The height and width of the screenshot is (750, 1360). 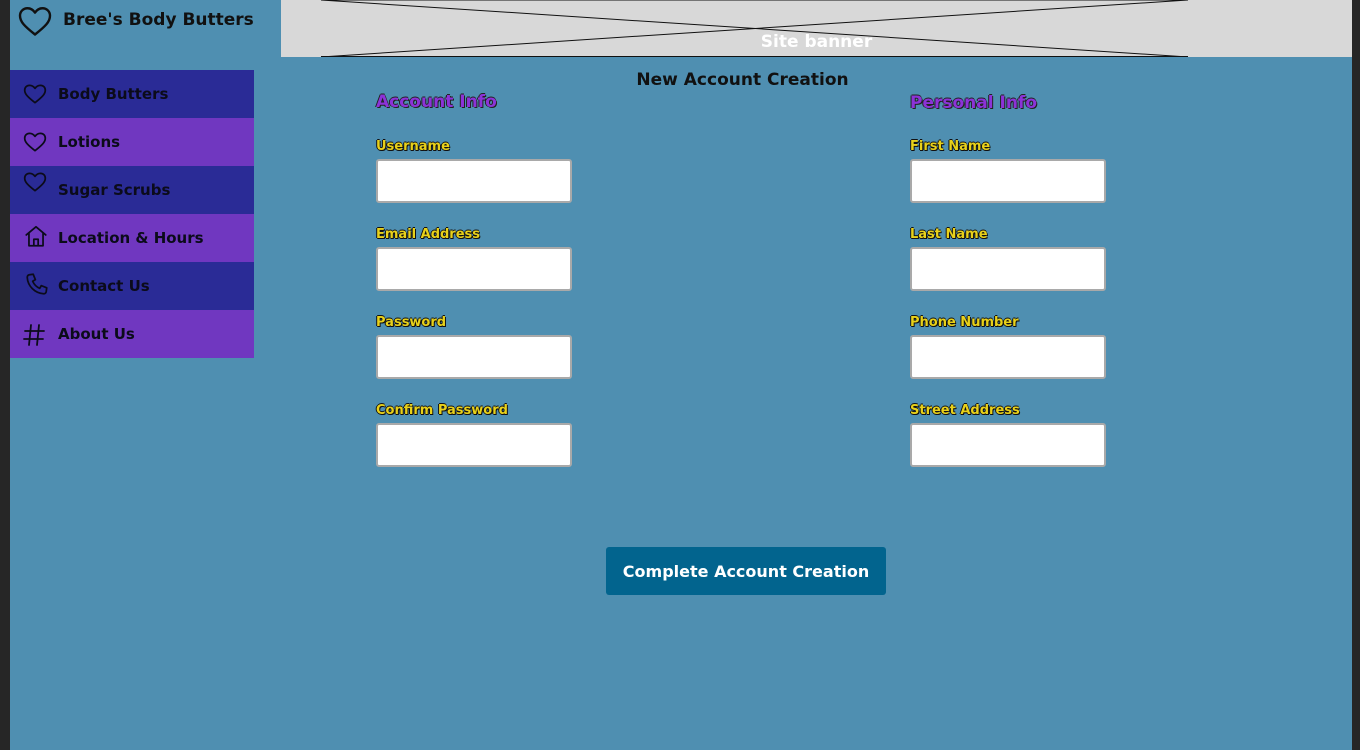 I want to click on nav-label: Sugar Scrubs, so click(x=114, y=190).